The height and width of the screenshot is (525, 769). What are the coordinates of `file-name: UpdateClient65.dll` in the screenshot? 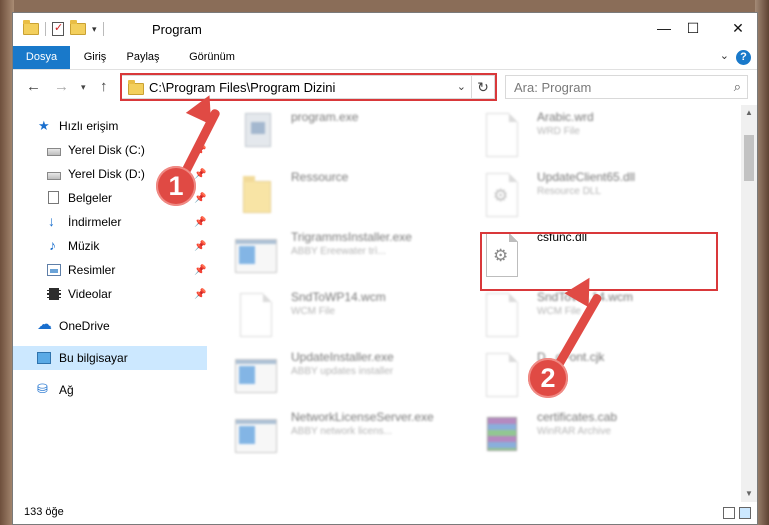 It's located at (586, 177).